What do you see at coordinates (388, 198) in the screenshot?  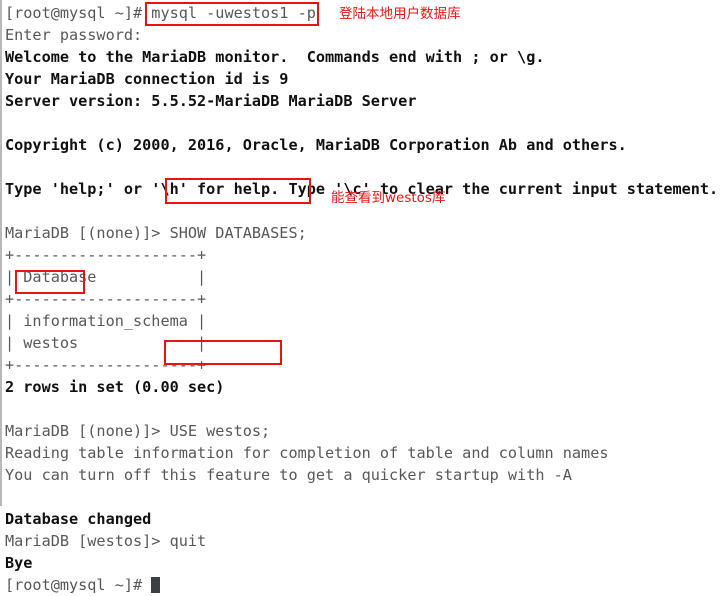 I see `annotation-see-westos-db: 能查看到westos库` at bounding box center [388, 198].